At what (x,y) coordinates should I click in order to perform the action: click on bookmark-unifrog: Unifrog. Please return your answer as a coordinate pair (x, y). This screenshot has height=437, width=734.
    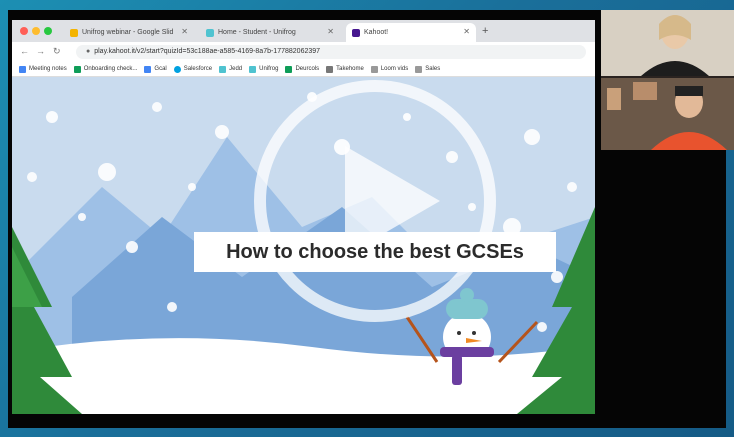
    Looking at the image, I should click on (264, 69).